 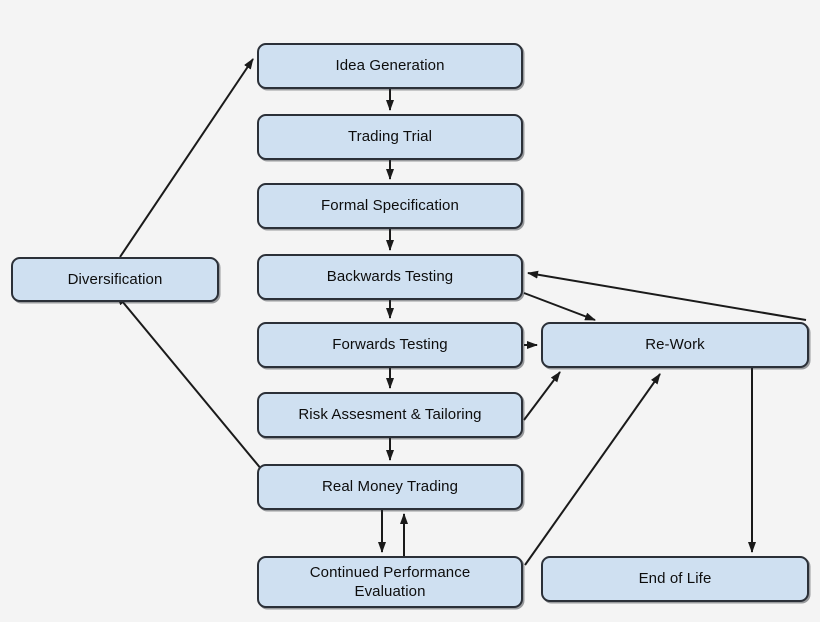 What do you see at coordinates (592, 469) in the screenshot?
I see `edge-evaluation-to-rework` at bounding box center [592, 469].